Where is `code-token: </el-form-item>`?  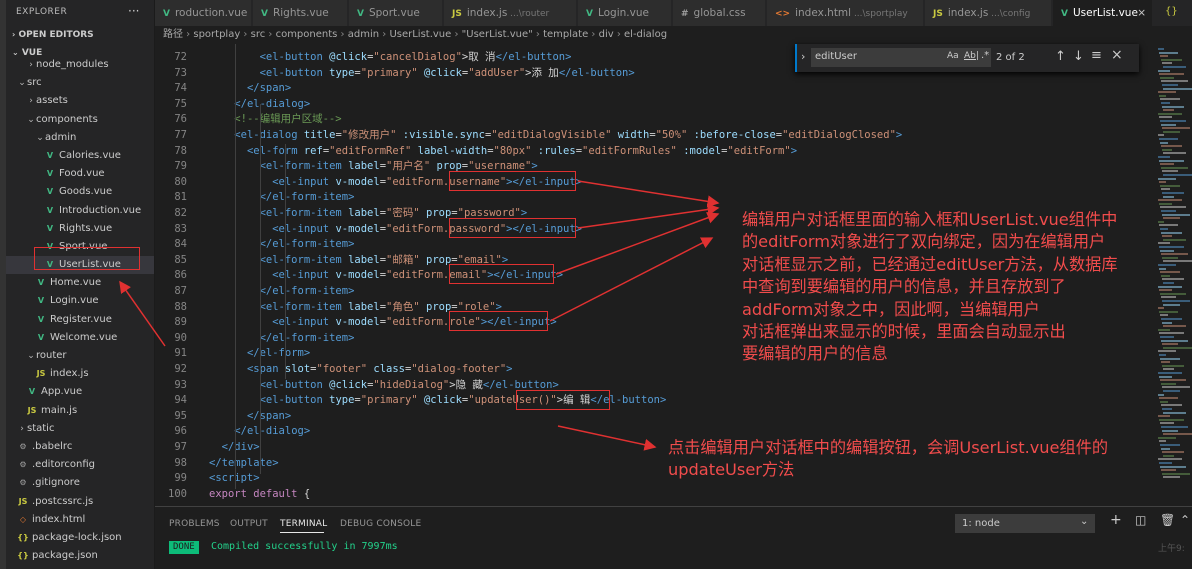
code-token: </el-form-item> is located at coordinates (307, 197).